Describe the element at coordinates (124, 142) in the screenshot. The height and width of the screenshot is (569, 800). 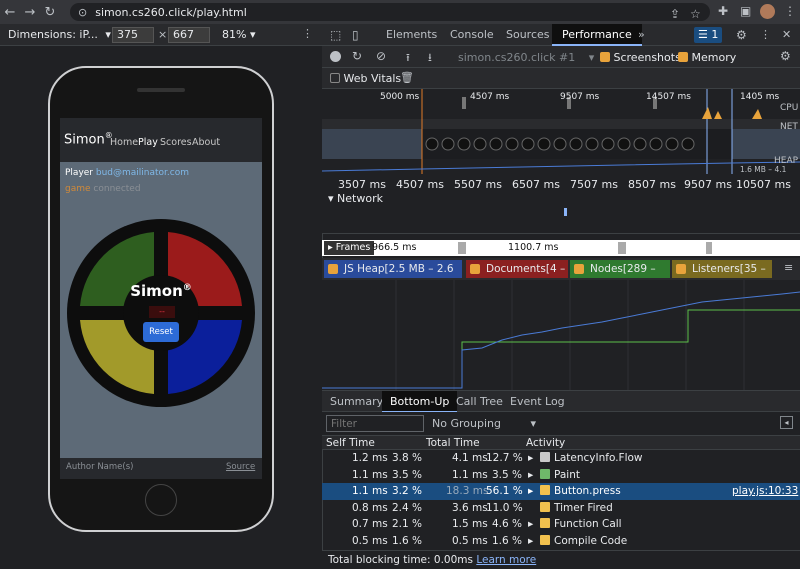
I see `nav-home: Home` at that location.